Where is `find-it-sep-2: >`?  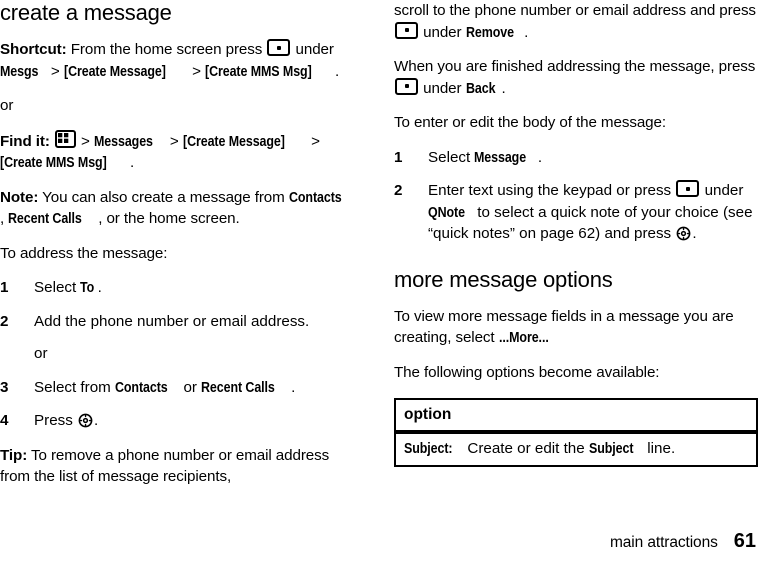
find-it-sep-2: > is located at coordinates (174, 141).